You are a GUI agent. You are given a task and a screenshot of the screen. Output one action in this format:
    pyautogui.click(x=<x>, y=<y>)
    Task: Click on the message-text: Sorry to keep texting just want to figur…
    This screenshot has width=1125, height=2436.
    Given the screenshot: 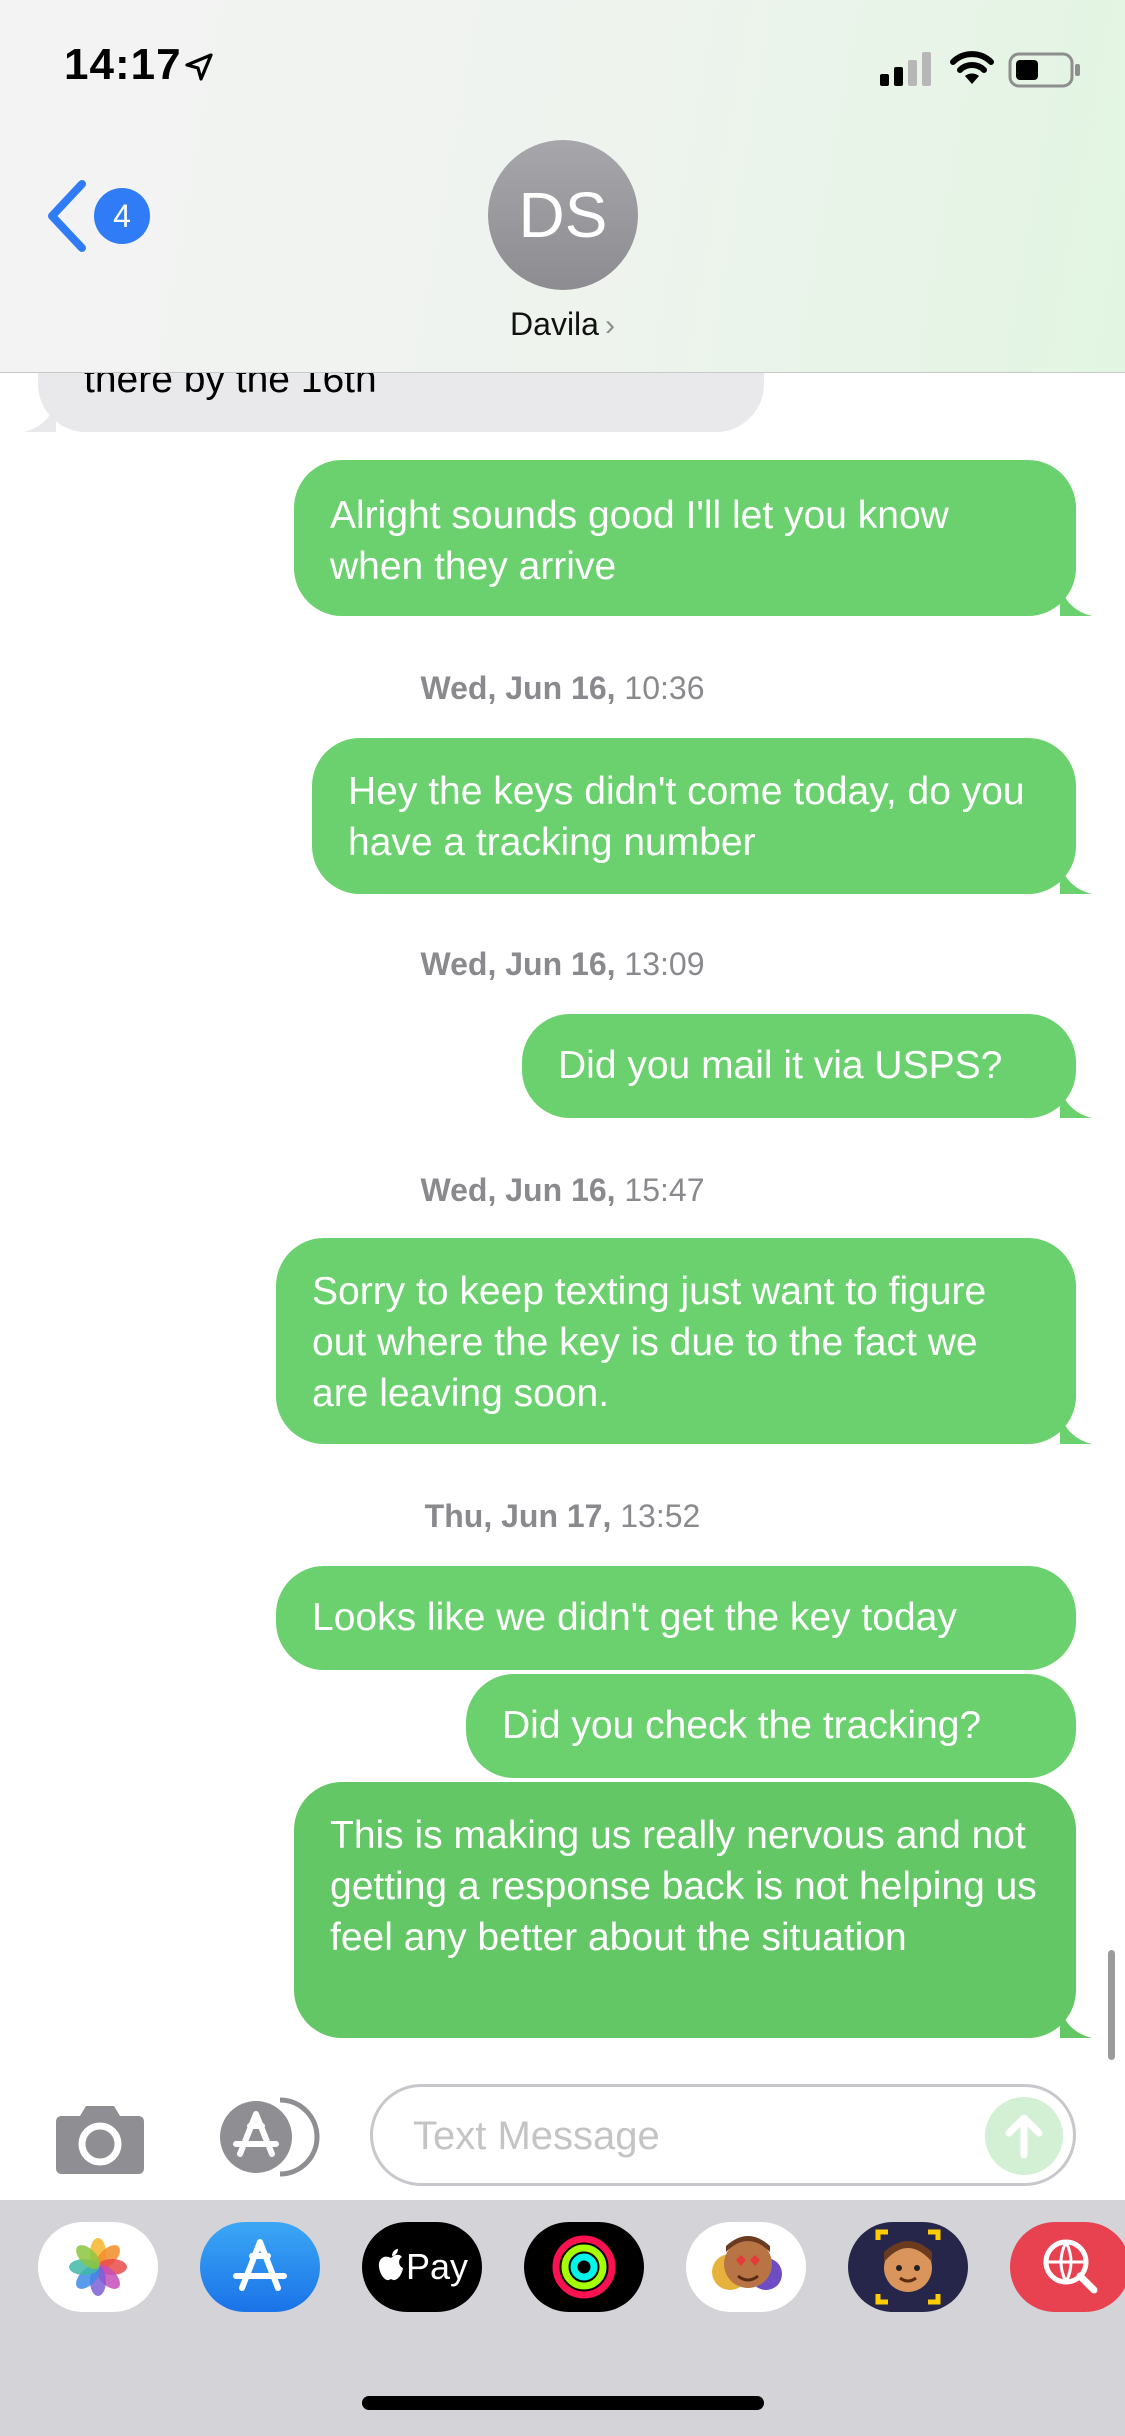 What is the action you would take?
    pyautogui.click(x=649, y=1342)
    